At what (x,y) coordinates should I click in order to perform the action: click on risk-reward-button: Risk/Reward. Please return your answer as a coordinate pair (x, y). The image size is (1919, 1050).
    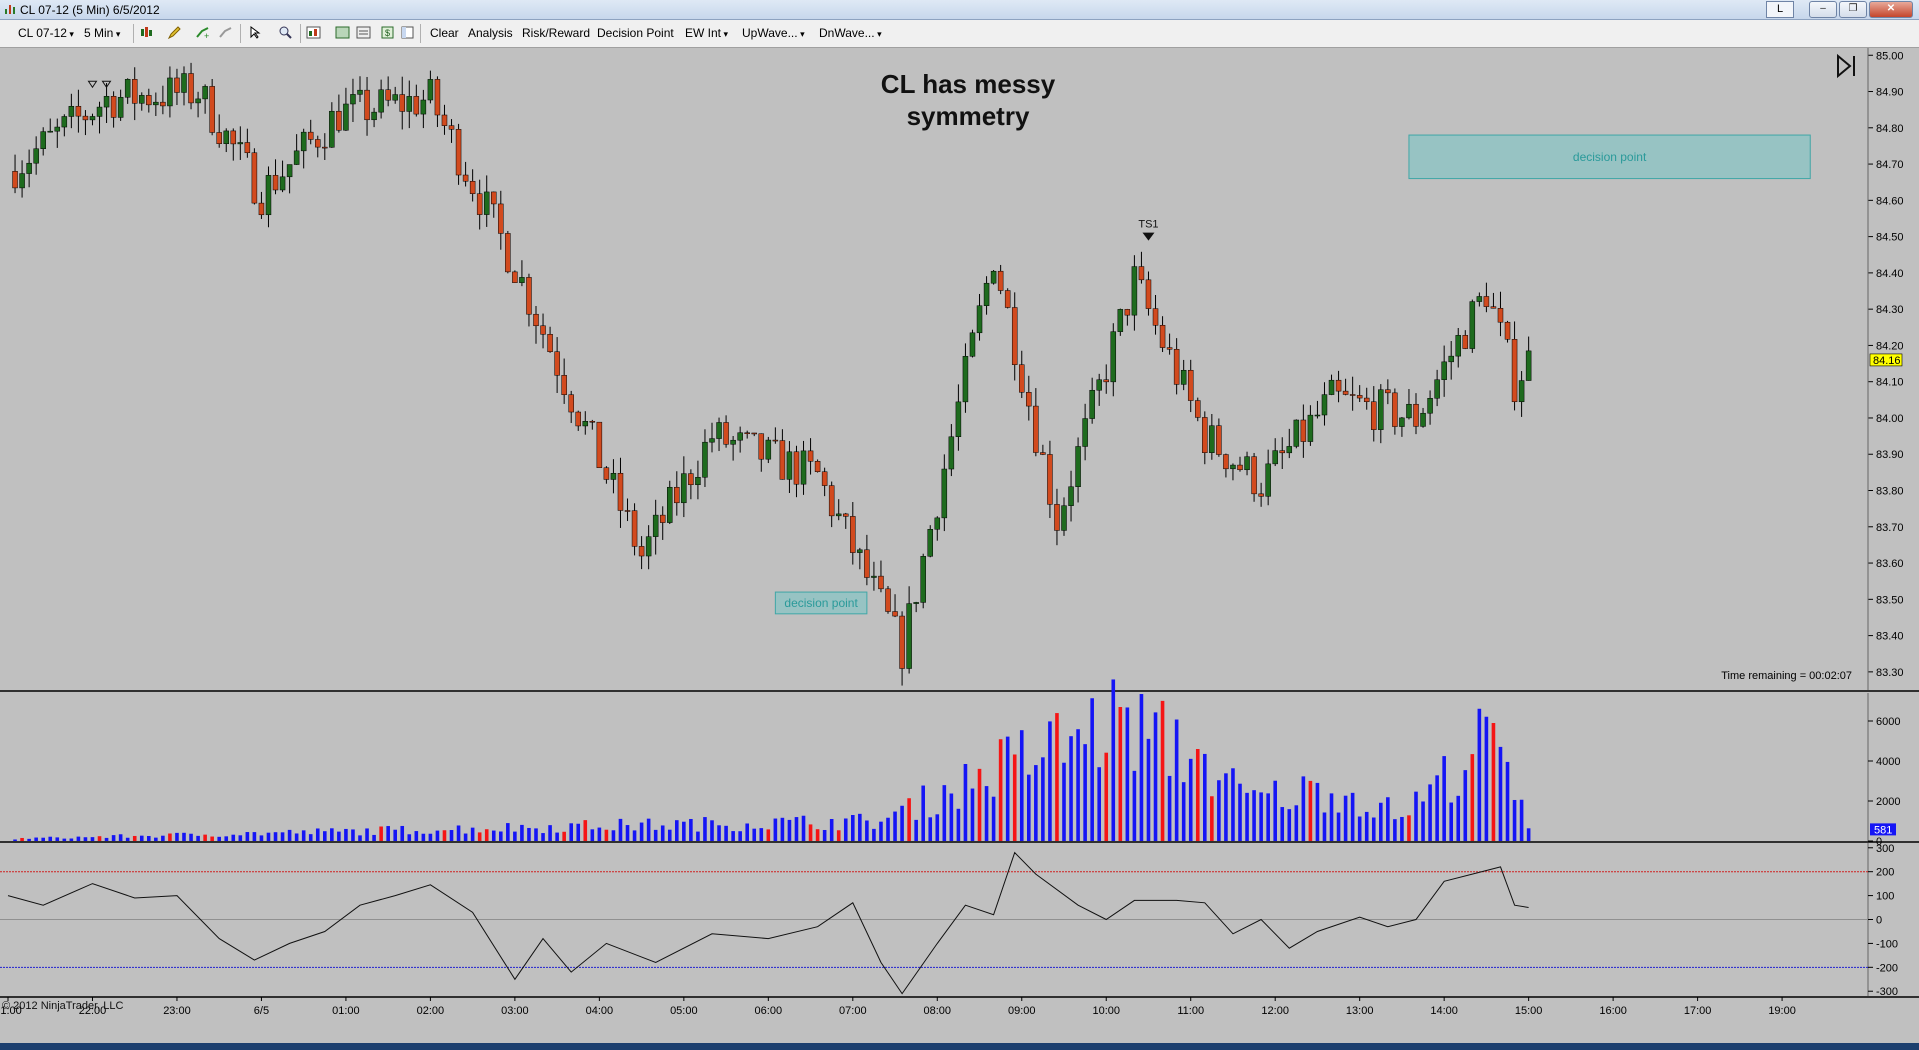
    Looking at the image, I should click on (556, 33).